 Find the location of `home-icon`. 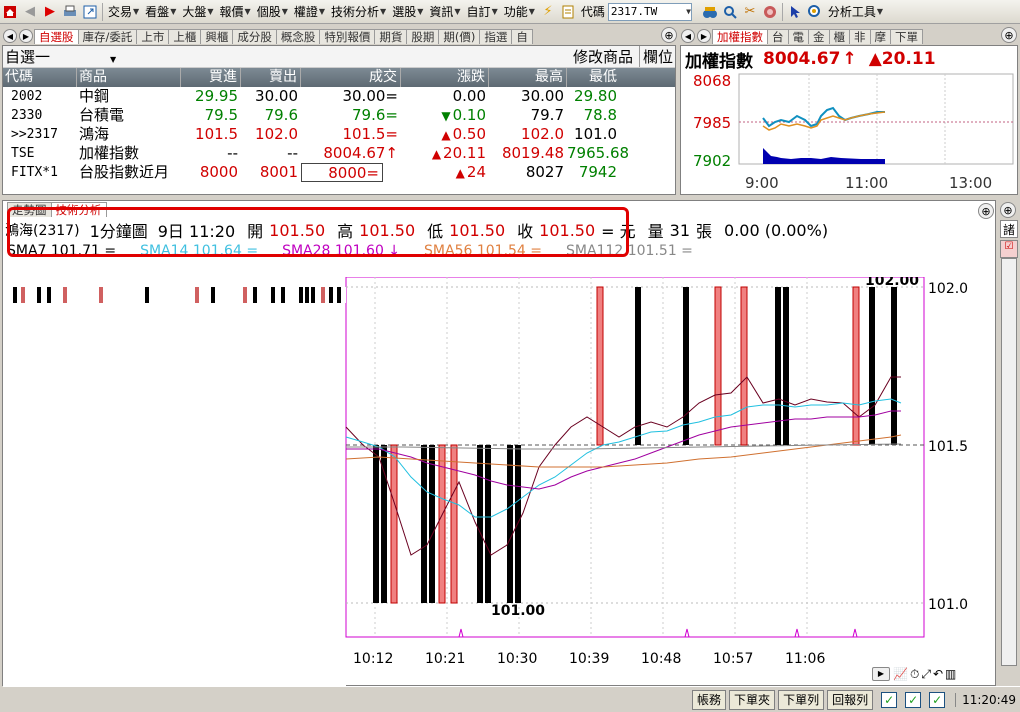

home-icon is located at coordinates (10, 12).